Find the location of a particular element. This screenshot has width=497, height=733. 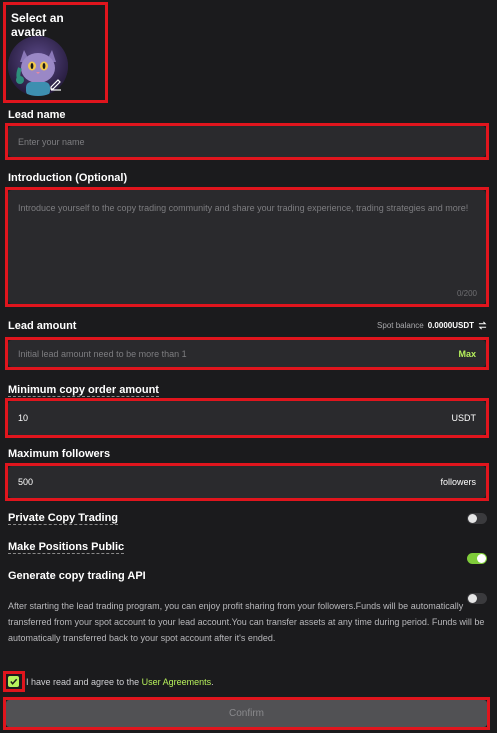

confirm-button: Confirm is located at coordinates (246, 713).